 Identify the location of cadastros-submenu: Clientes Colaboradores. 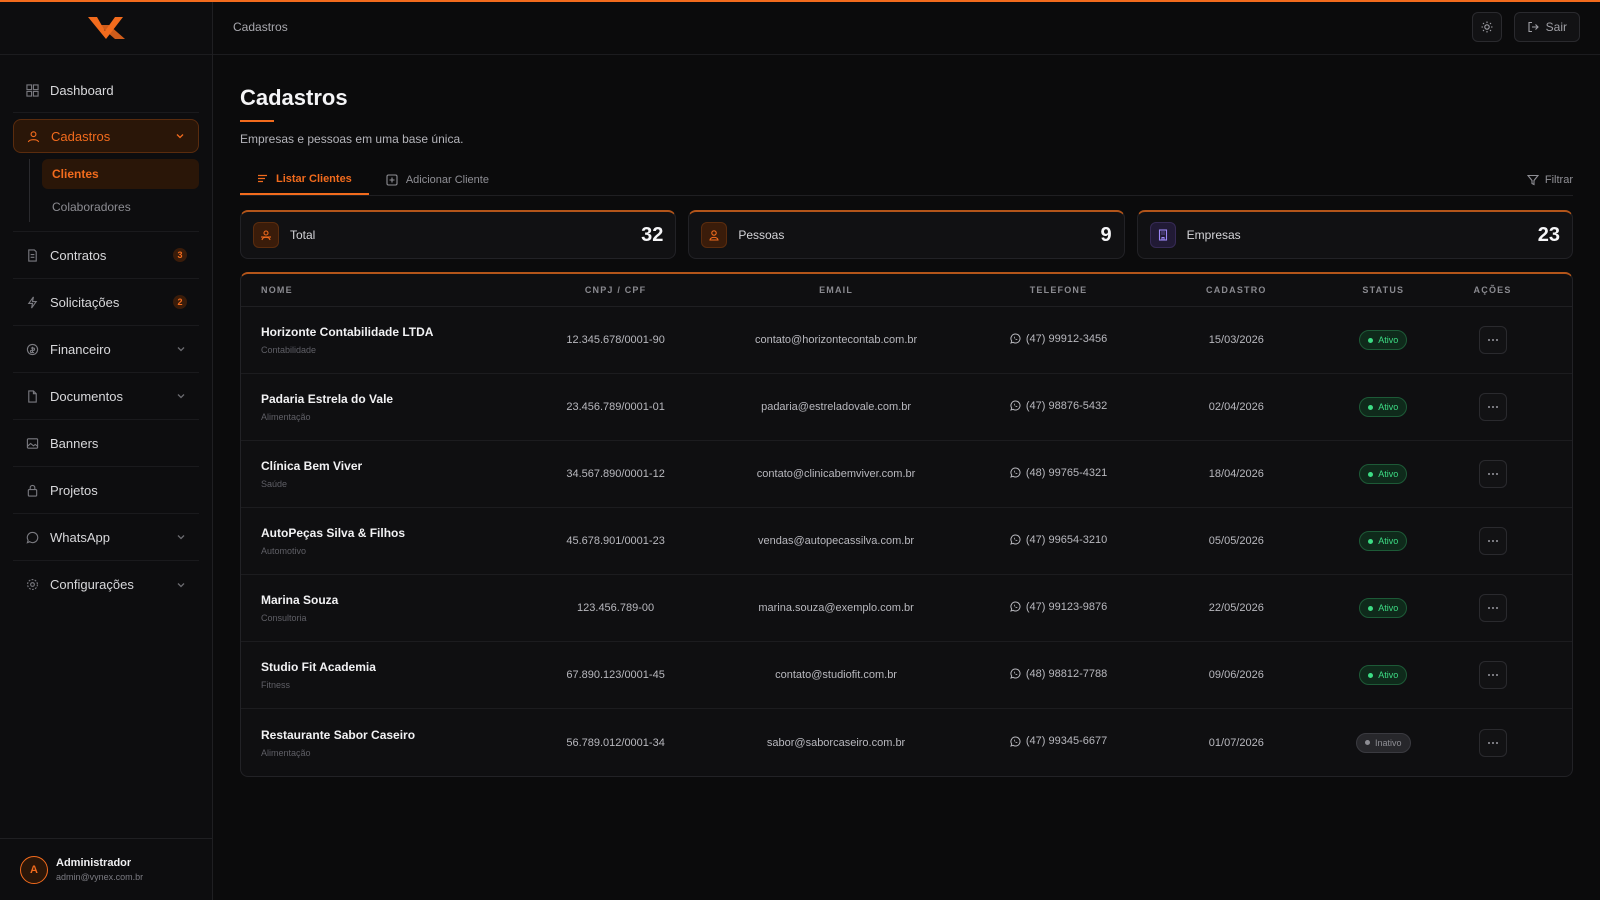
(106, 192).